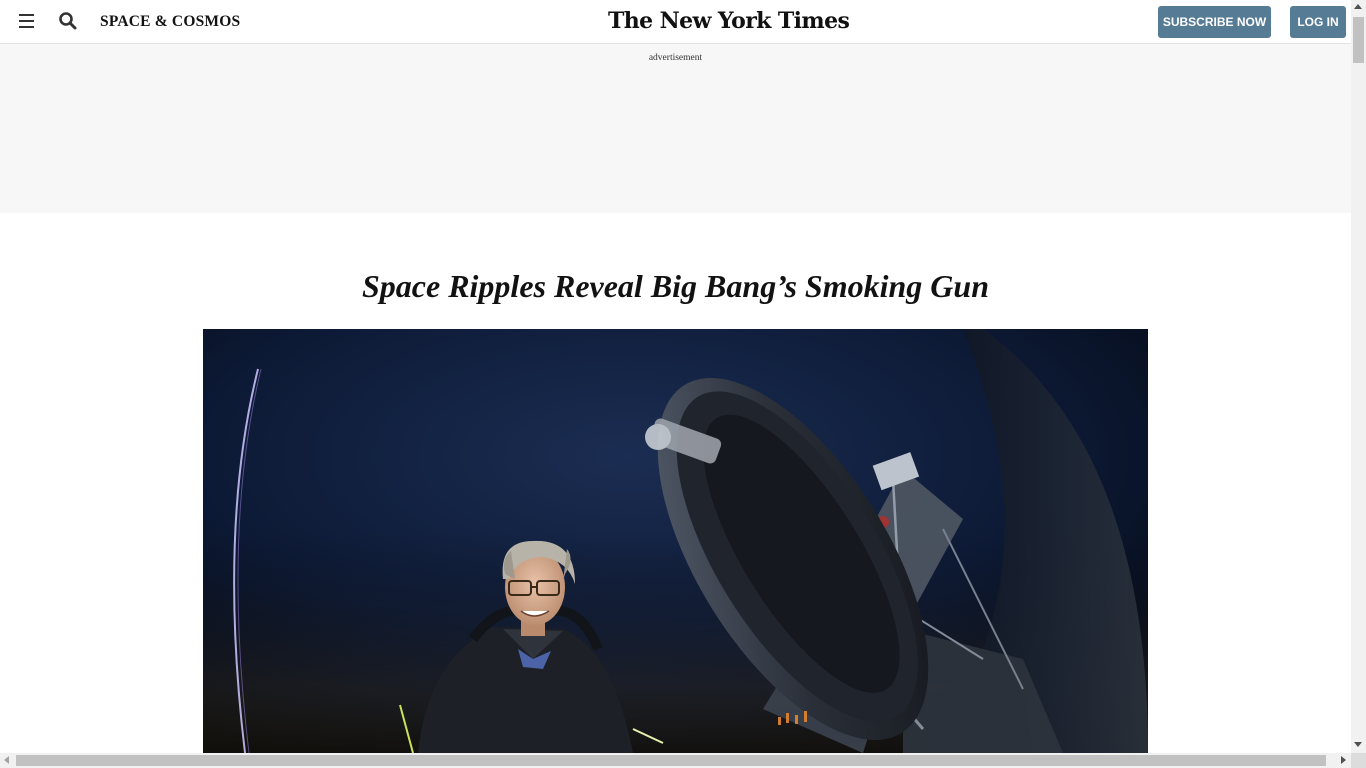  What do you see at coordinates (1358, 40) in the screenshot?
I see `vertical-scroll-thumb` at bounding box center [1358, 40].